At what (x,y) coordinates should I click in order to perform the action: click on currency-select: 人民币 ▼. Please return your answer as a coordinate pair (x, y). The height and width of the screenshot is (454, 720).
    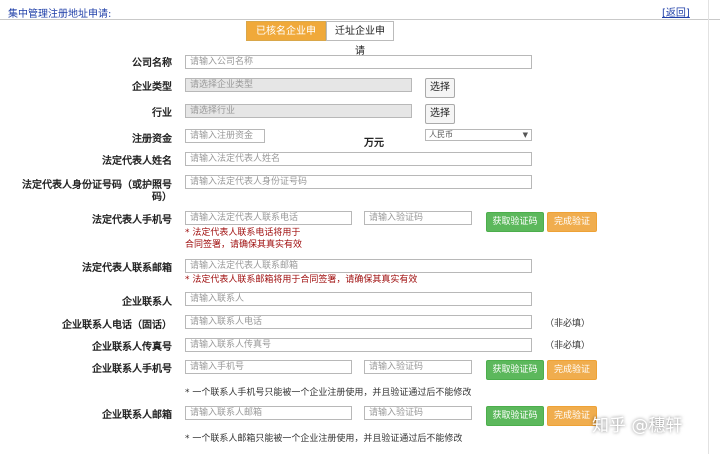
    Looking at the image, I should click on (478, 135).